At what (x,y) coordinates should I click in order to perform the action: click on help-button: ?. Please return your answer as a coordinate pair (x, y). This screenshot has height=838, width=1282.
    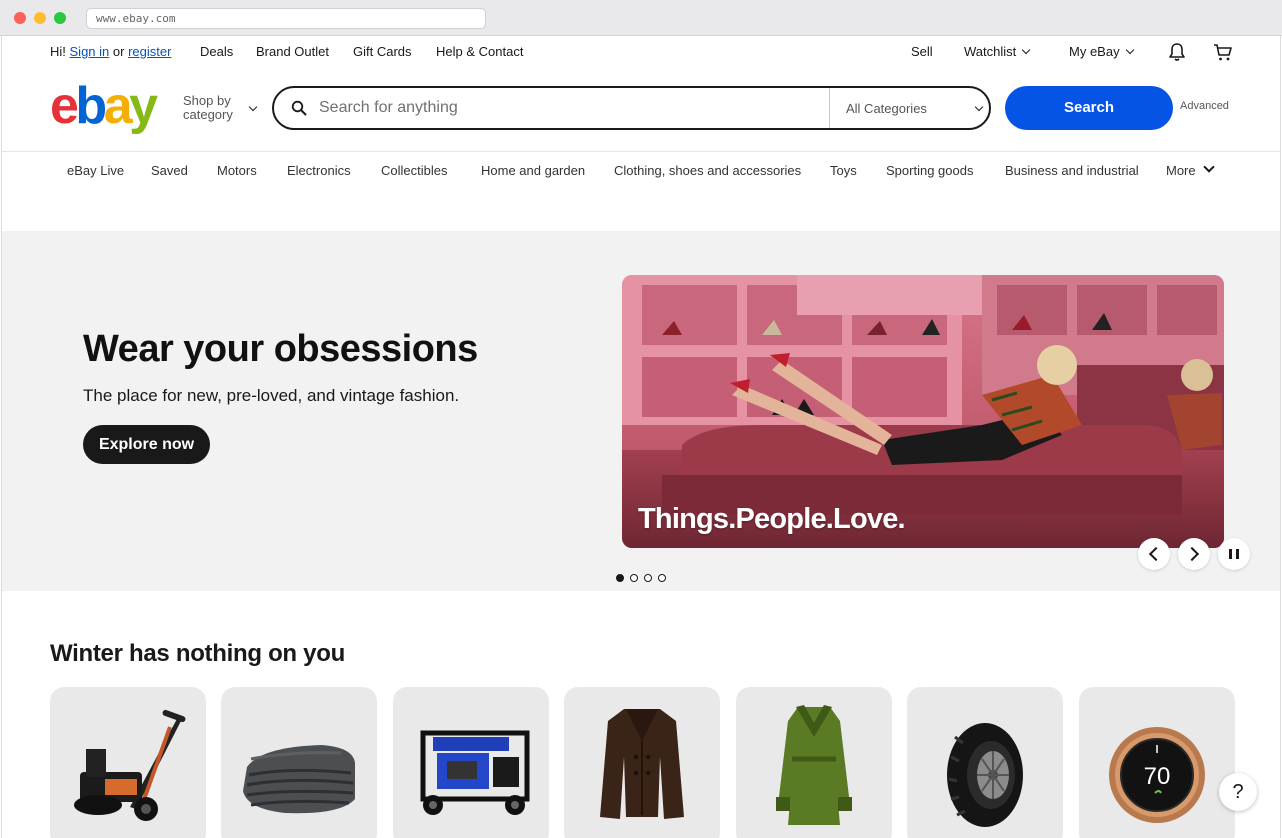
    Looking at the image, I should click on (1238, 792).